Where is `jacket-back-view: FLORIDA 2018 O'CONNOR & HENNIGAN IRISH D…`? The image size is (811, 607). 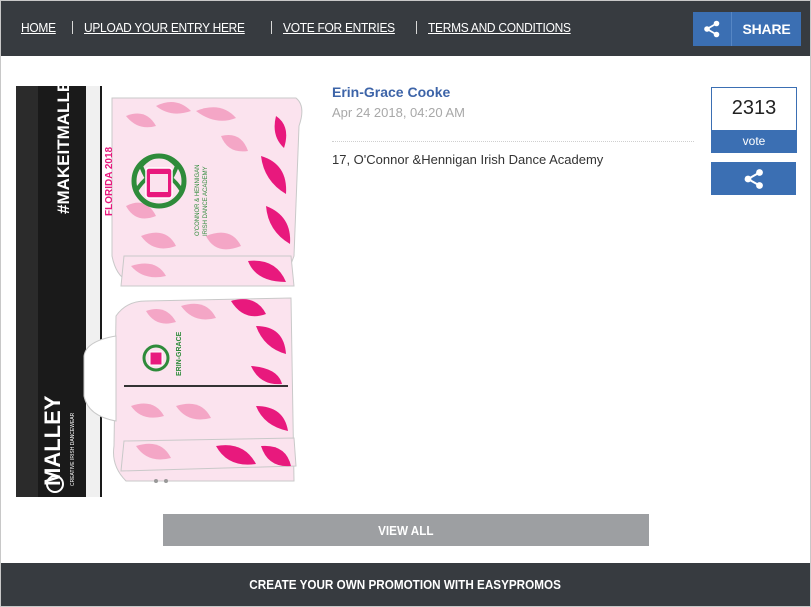
jacket-back-view: FLORIDA 2018 O'CONNOR & HENNIGAN IRISH D… is located at coordinates (203, 192).